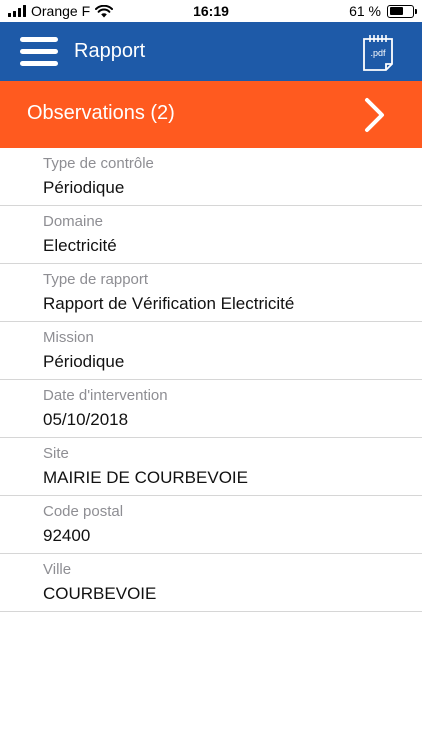 The width and height of the screenshot is (422, 750). I want to click on wifi-icon, so click(104, 10).